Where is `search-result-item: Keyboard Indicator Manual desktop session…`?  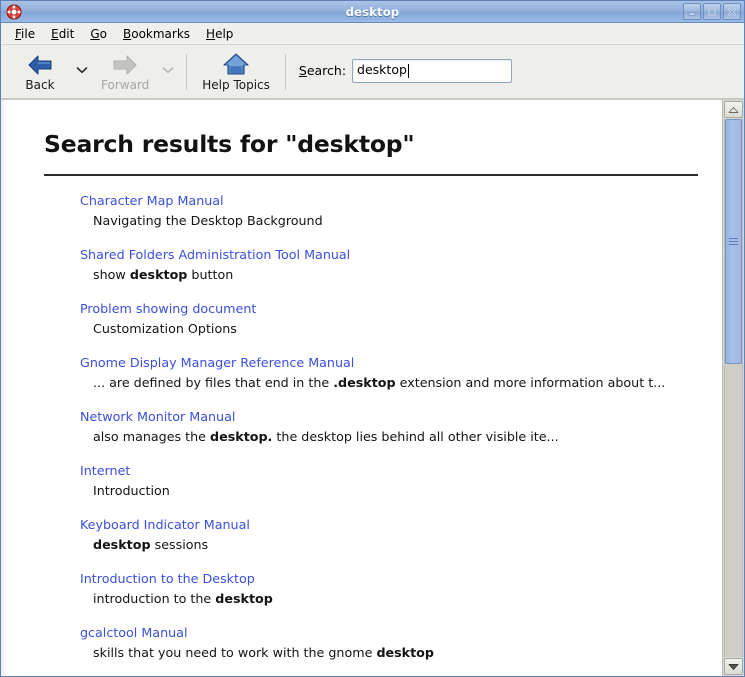
search-result-item: Keyboard Indicator Manual desktop session… is located at coordinates (391, 533).